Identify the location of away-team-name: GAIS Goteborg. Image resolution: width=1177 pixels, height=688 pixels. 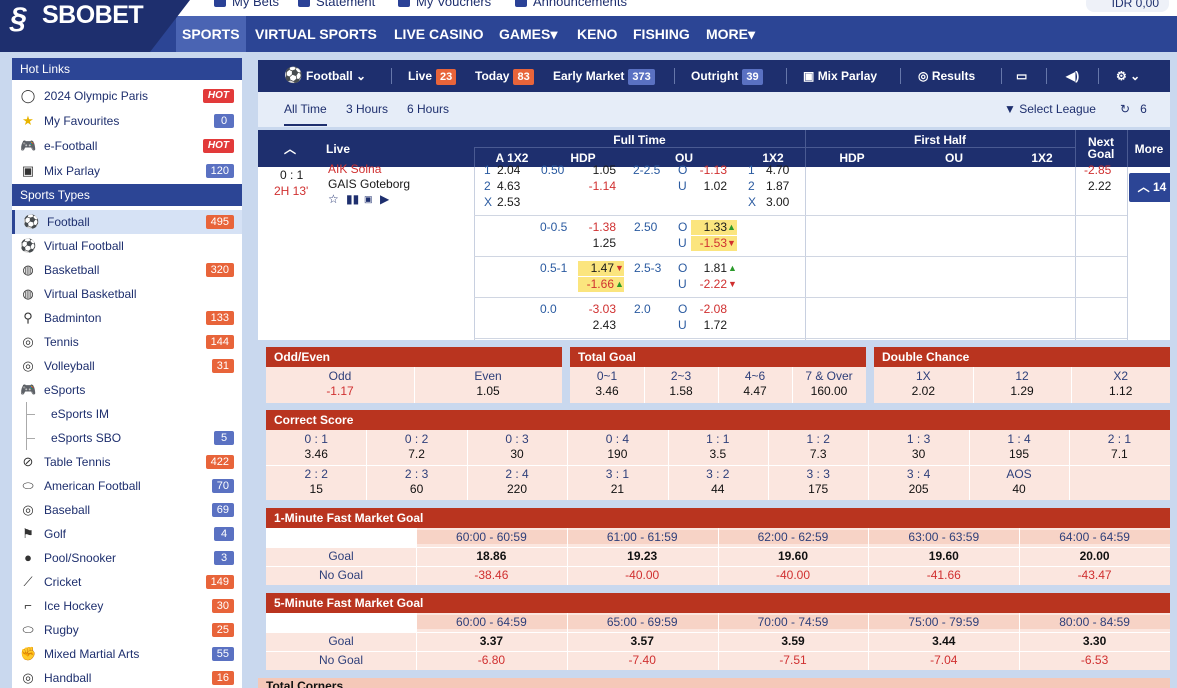
(369, 184).